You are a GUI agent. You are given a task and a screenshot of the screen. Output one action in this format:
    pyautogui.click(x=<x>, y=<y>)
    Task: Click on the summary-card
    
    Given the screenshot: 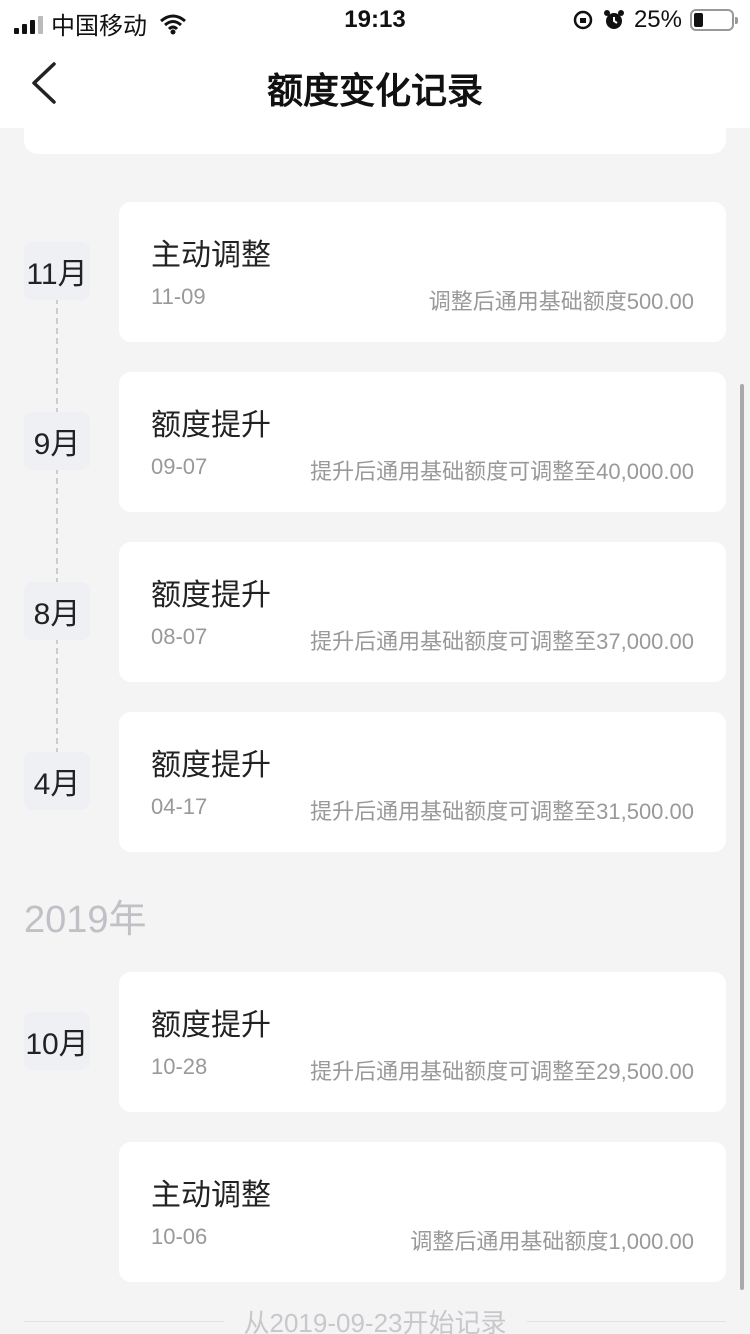 What is the action you would take?
    pyautogui.click(x=375, y=141)
    